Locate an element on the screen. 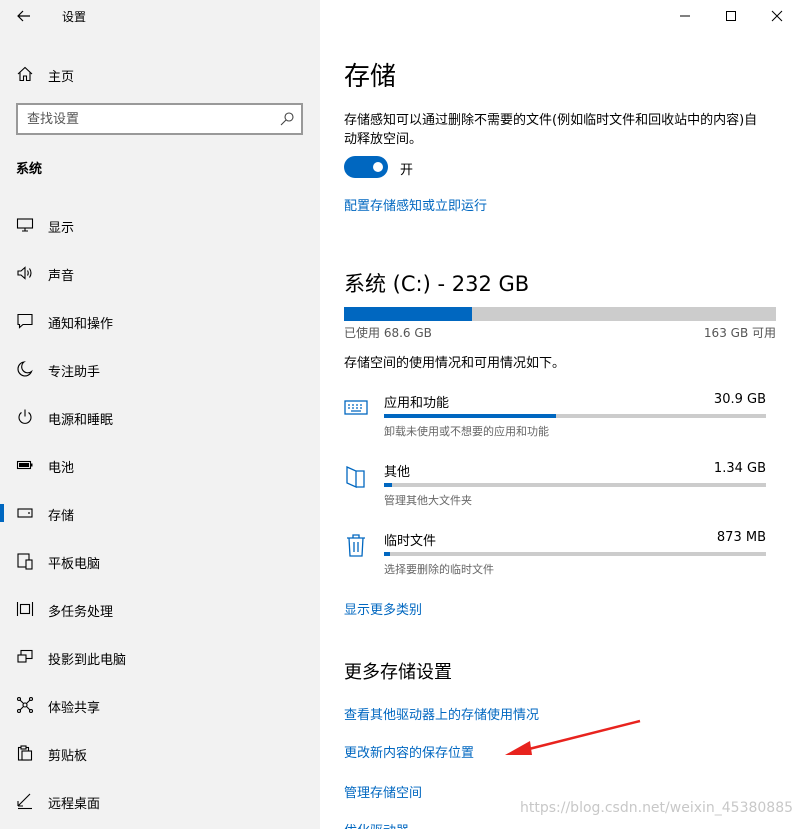 The width and height of the screenshot is (800, 829). close-icon is located at coordinates (777, 16).